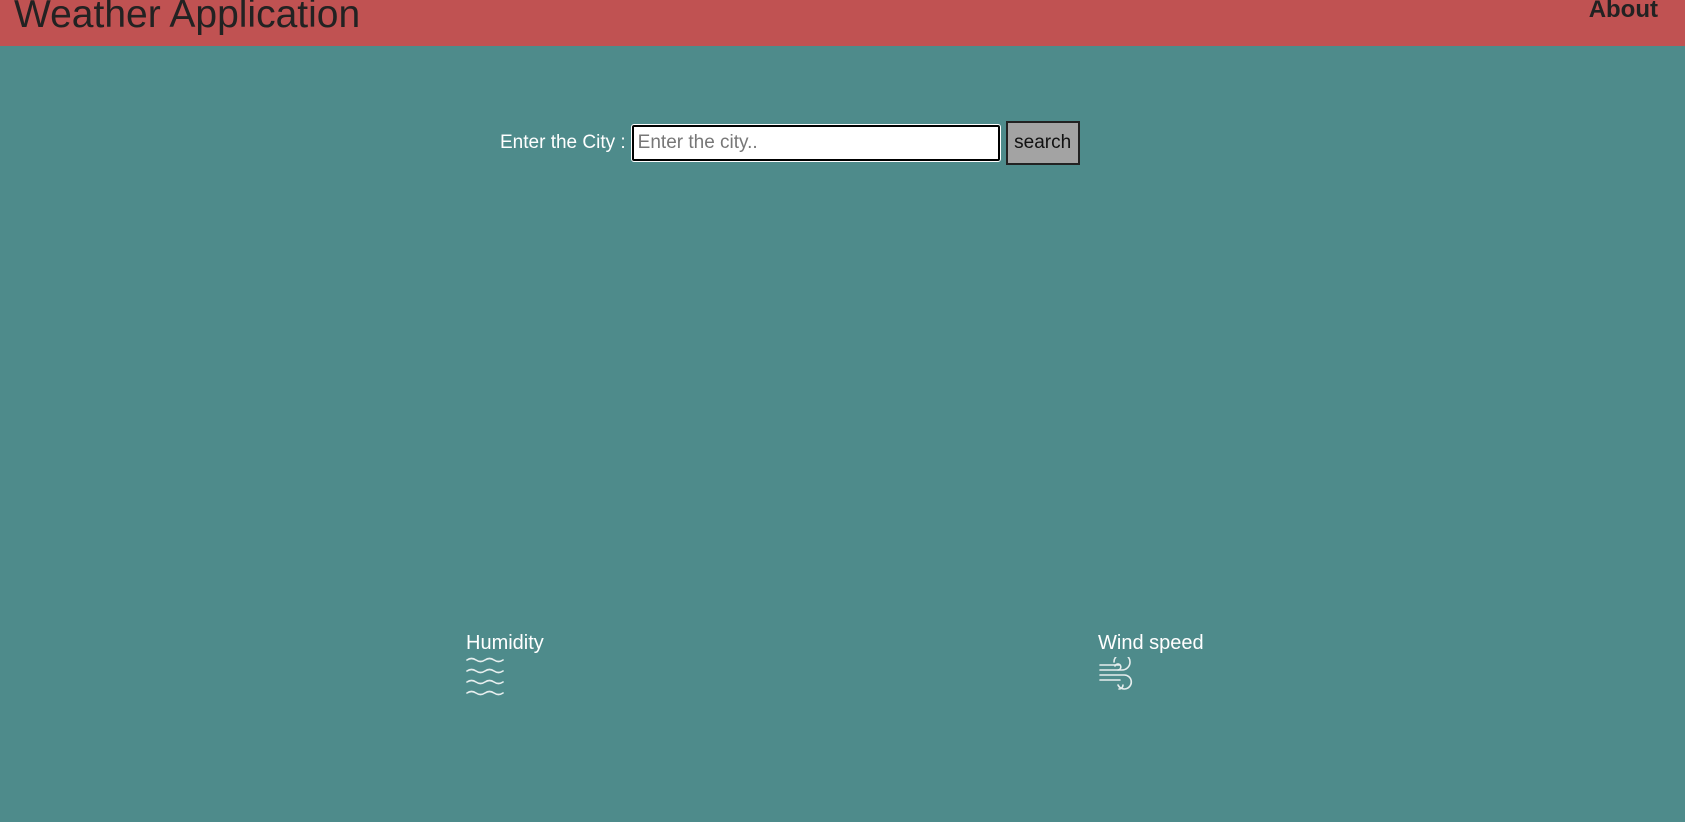 The image size is (1685, 822). Describe the element at coordinates (1042, 143) in the screenshot. I see `search-button: search` at that location.